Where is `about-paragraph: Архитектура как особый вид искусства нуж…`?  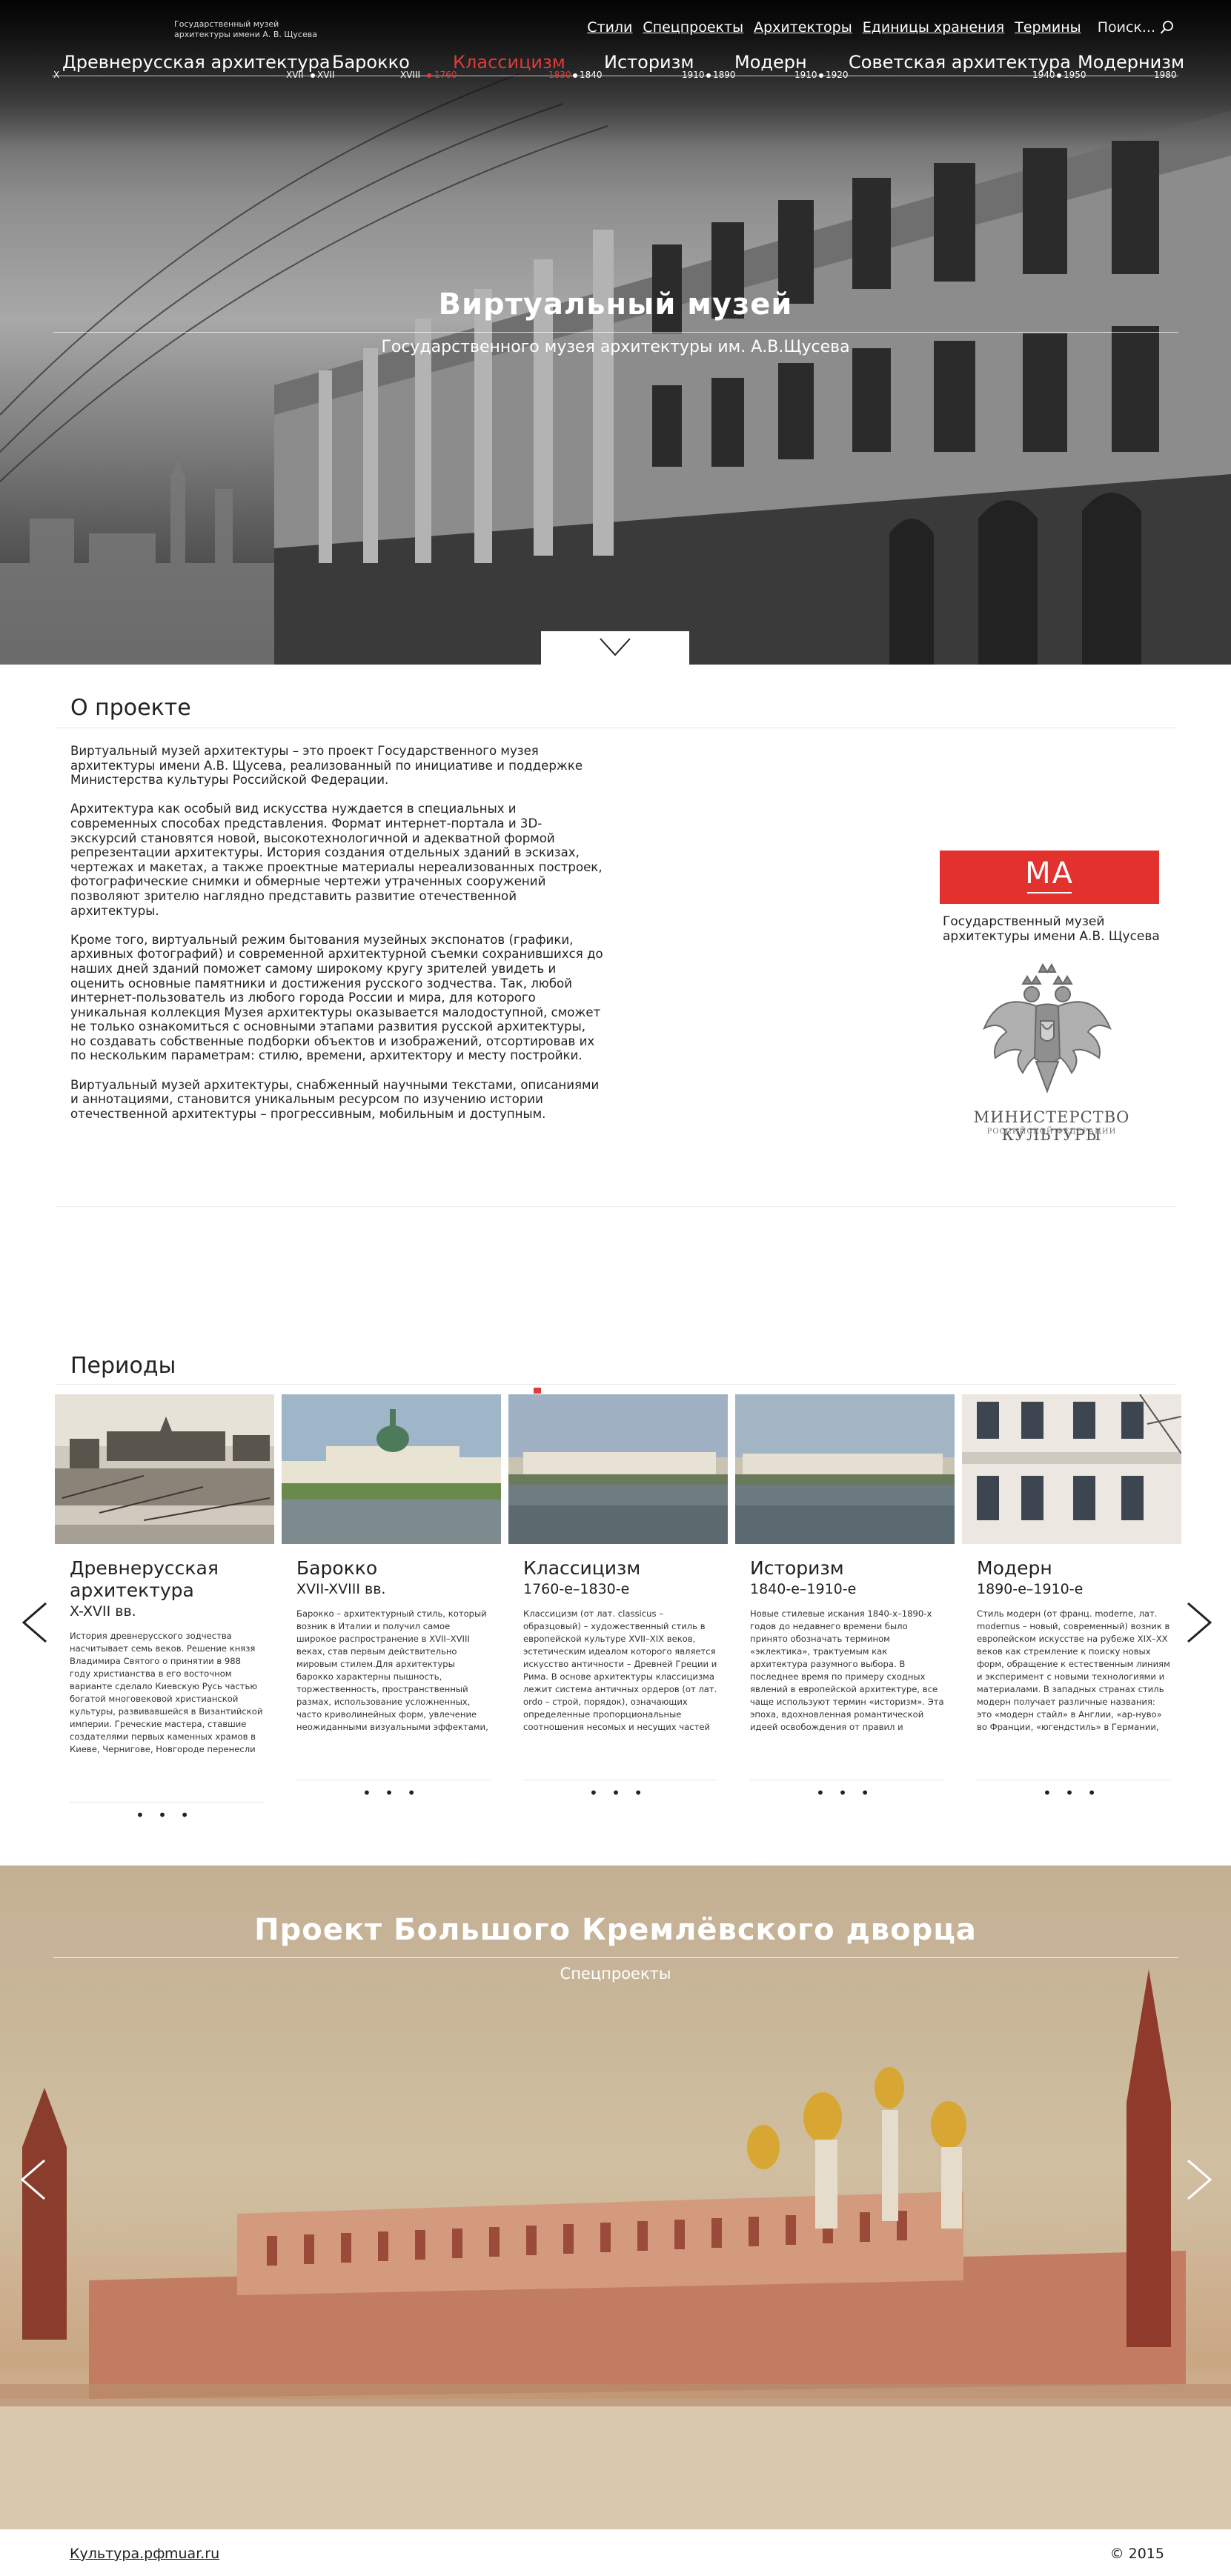 about-paragraph: Архитектура как особый вид искусства нуж… is located at coordinates (336, 860).